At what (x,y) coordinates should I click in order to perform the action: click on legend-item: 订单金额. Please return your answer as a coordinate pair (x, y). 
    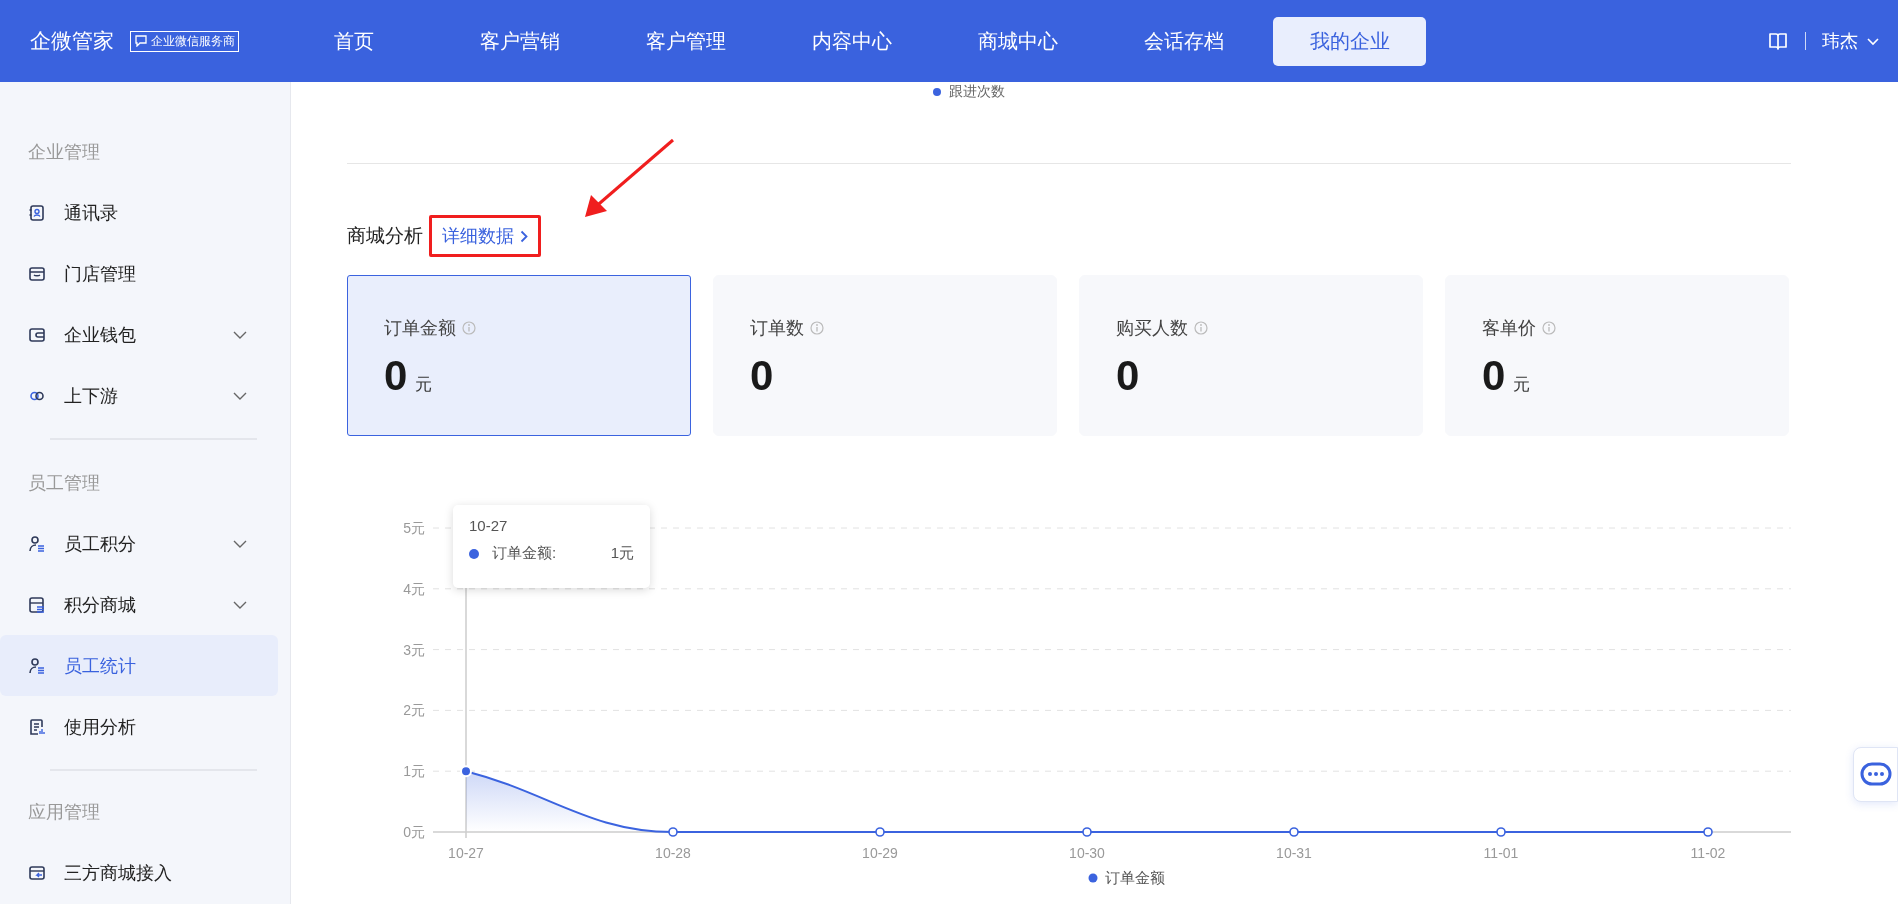
    Looking at the image, I should click on (1126, 877).